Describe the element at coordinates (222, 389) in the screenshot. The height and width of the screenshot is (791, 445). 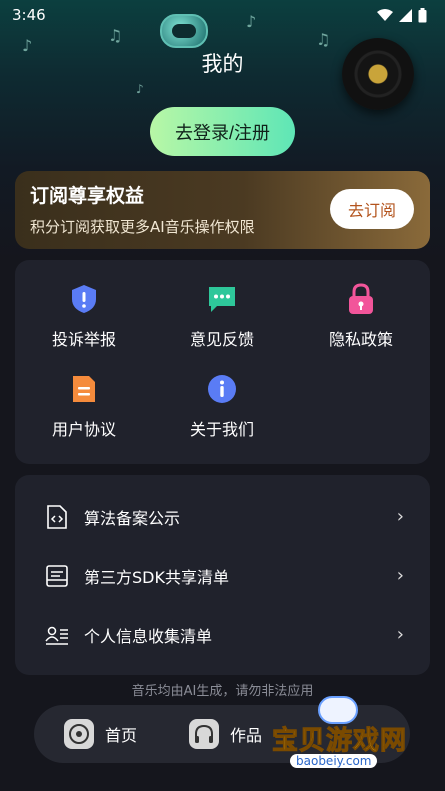
I see `info-icon` at that location.